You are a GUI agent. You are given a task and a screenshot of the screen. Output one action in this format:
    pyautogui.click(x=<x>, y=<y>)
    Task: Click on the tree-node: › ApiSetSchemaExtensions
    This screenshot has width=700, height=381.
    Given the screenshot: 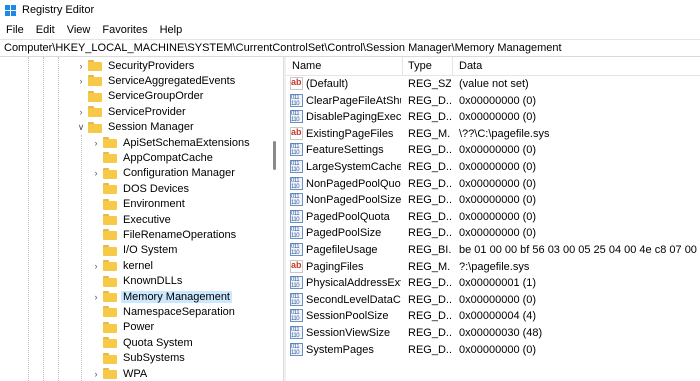 What is the action you would take?
    pyautogui.click(x=171, y=142)
    